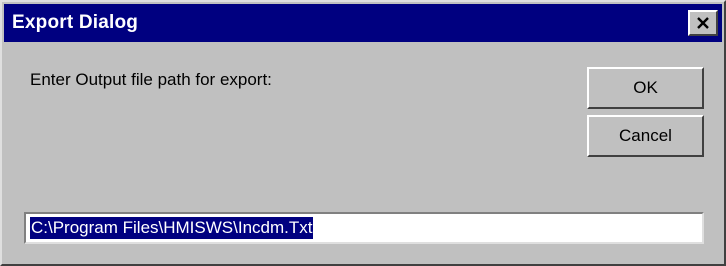 The image size is (726, 266). I want to click on close-button, so click(703, 23).